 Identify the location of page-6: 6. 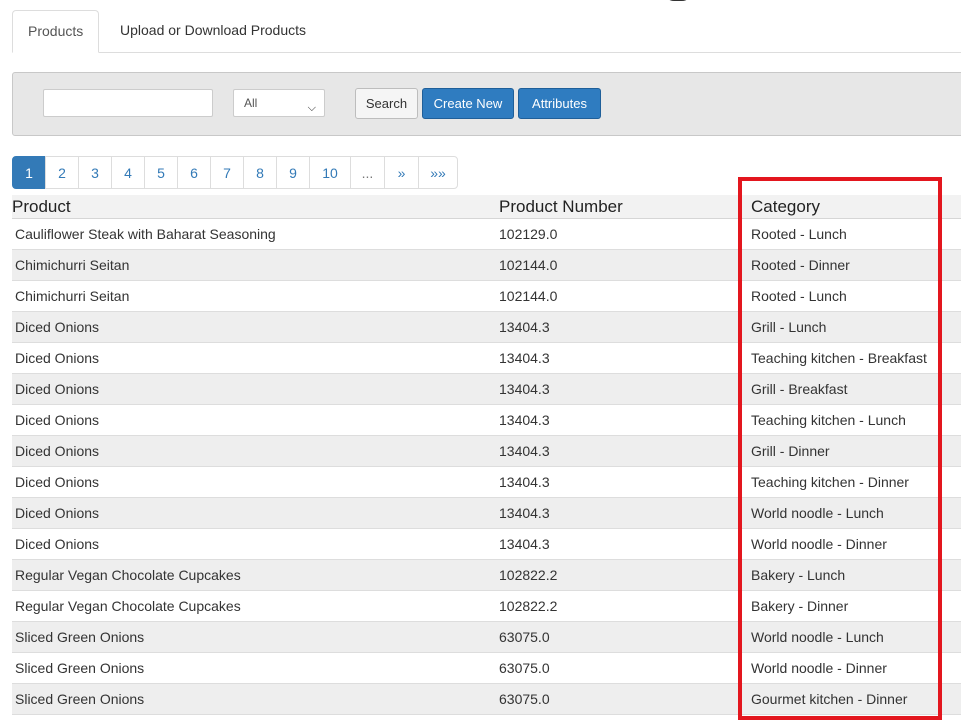
(194, 172).